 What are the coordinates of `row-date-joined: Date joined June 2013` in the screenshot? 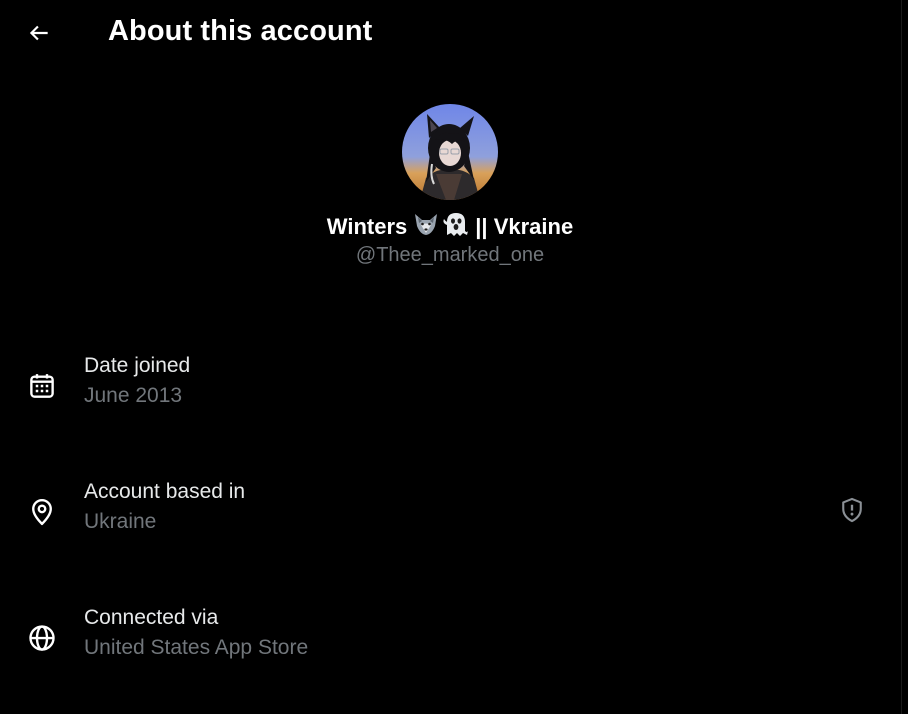 It's located at (450, 390).